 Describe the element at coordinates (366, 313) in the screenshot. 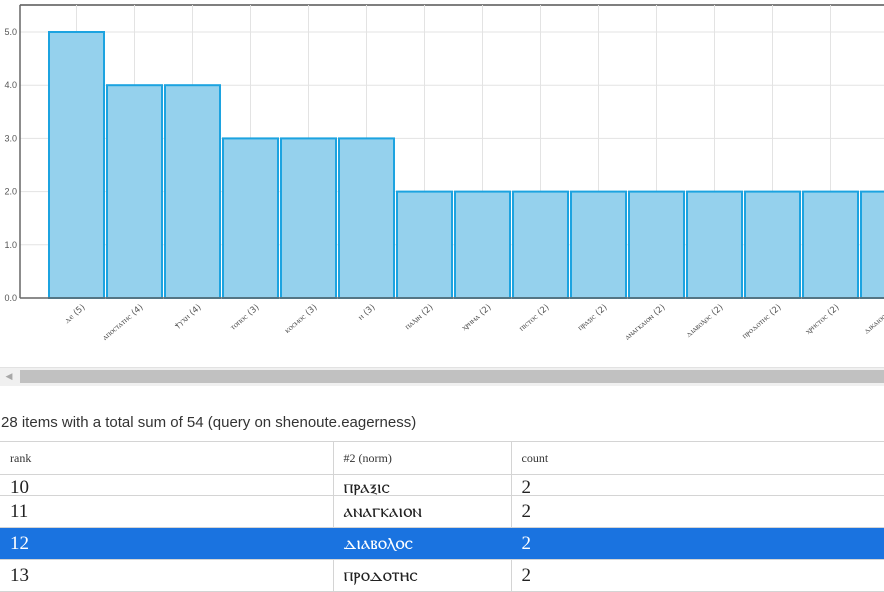

I see `x-tick-label: ⲏ (3)` at that location.